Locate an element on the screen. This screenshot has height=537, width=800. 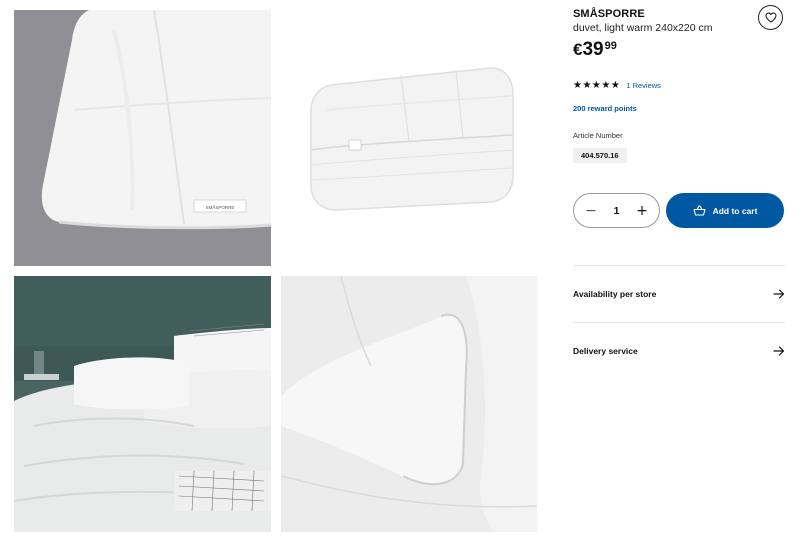
cart-icon is located at coordinates (699, 210).